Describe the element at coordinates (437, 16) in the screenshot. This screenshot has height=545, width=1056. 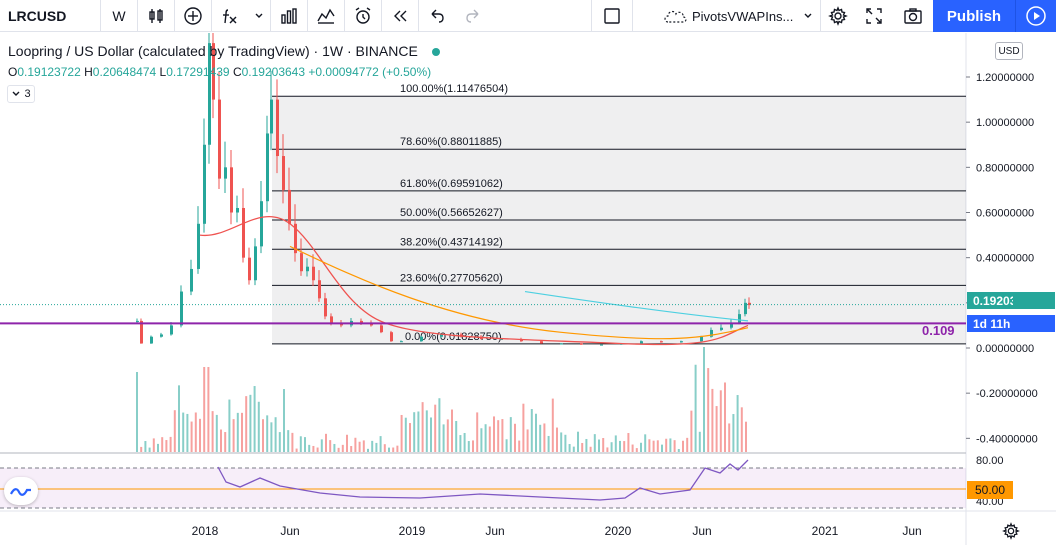
I see `undo-button` at that location.